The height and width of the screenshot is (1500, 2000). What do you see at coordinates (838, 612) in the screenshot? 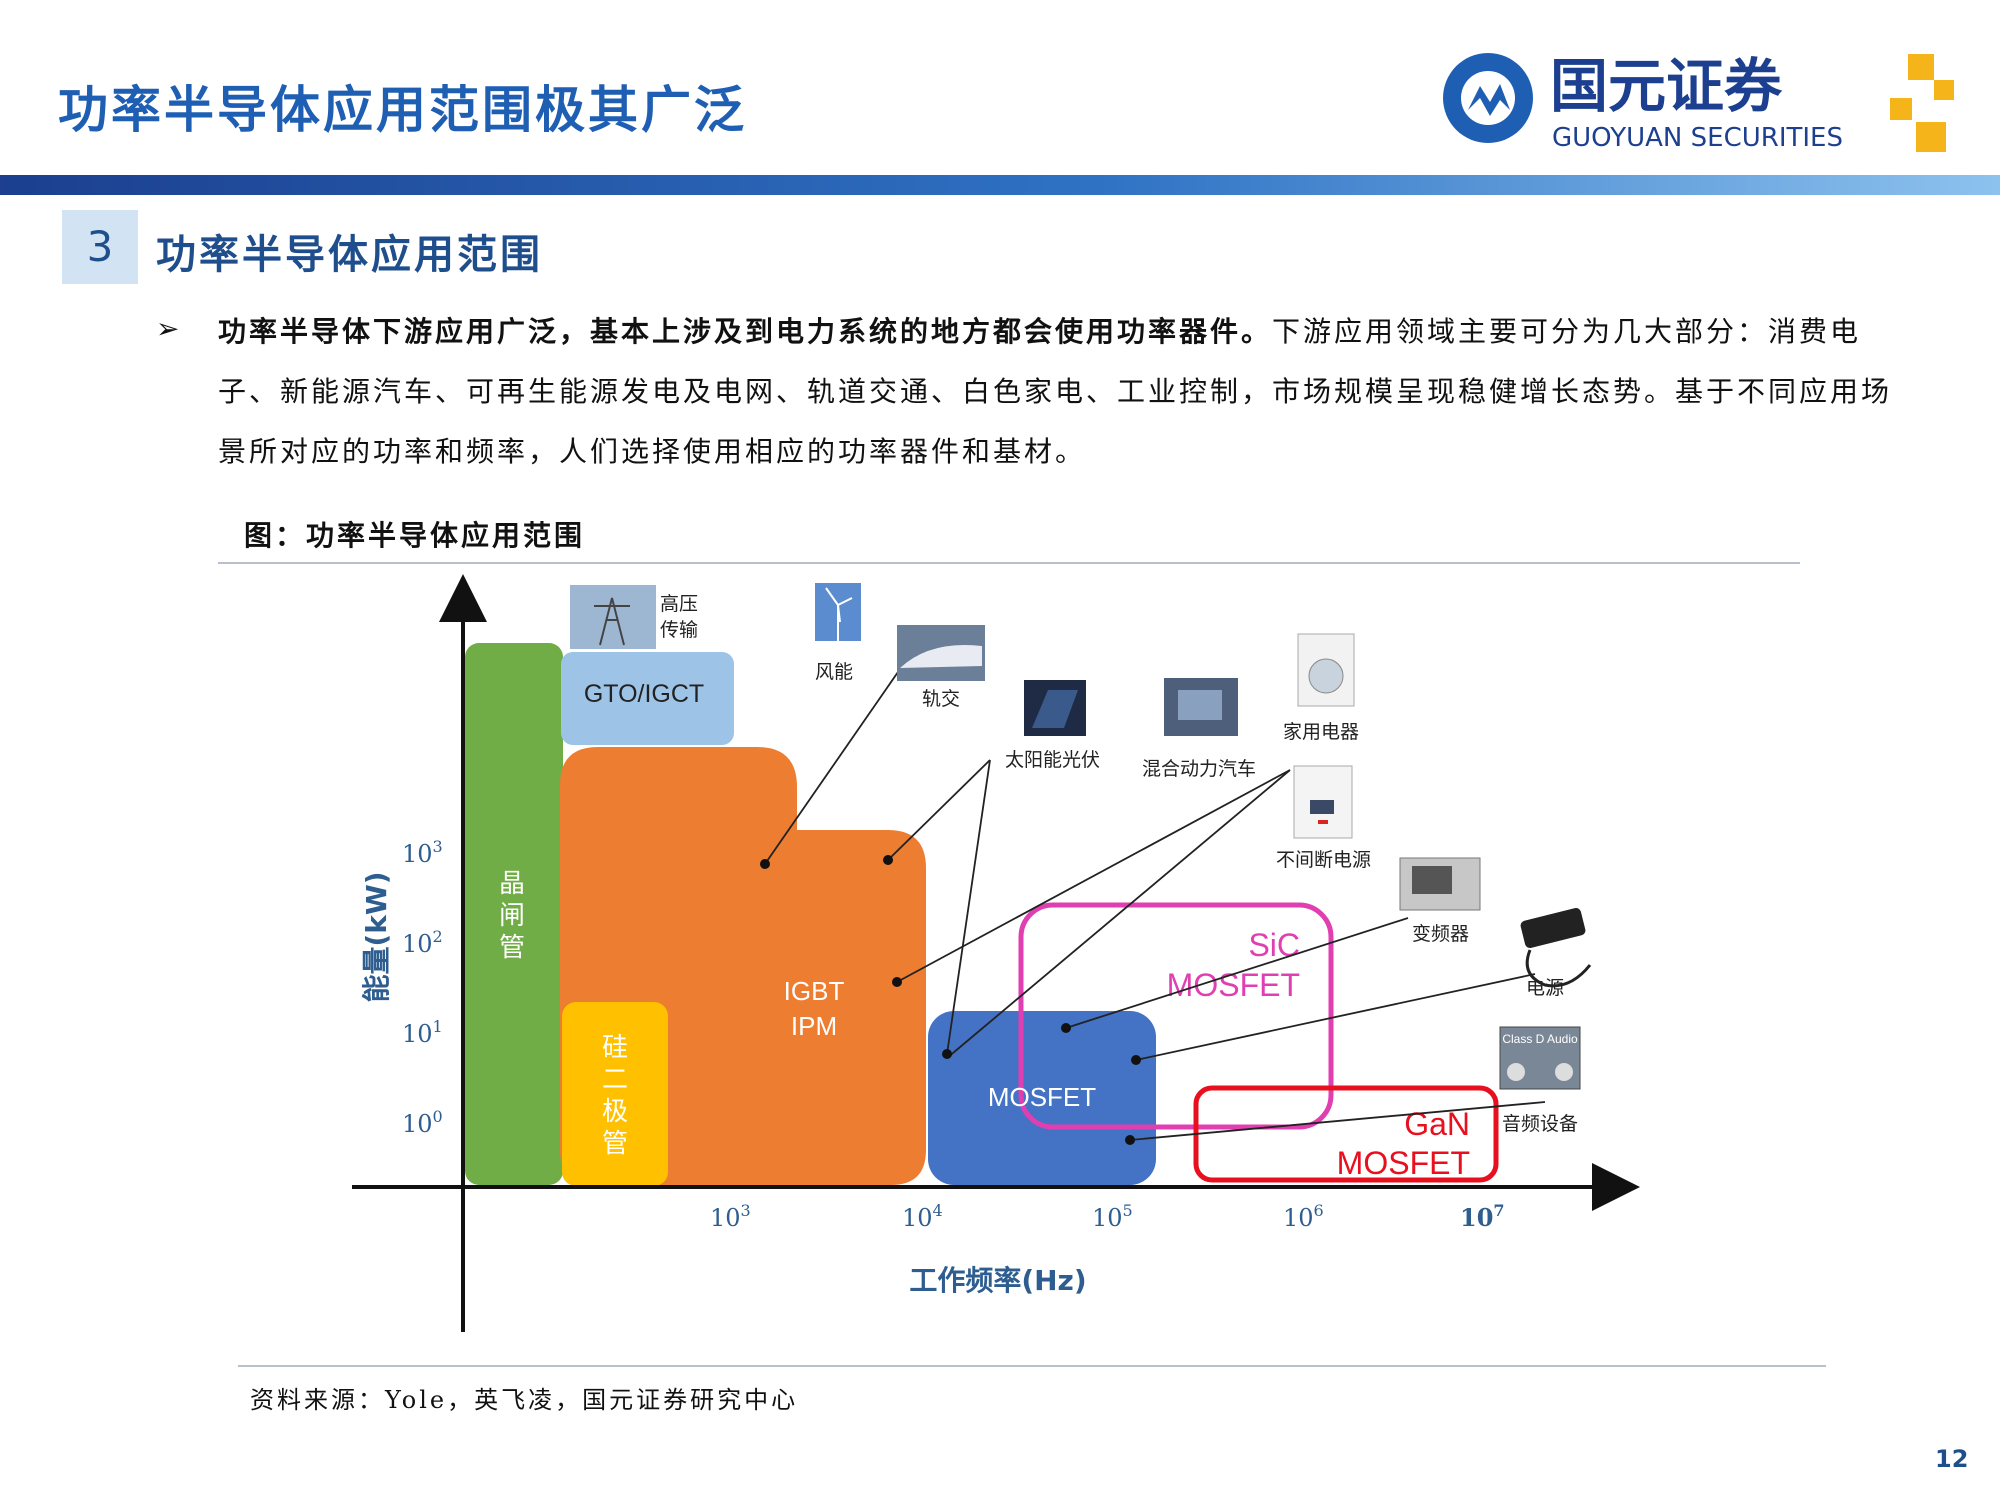
I see `wind-turbine-icon` at bounding box center [838, 612].